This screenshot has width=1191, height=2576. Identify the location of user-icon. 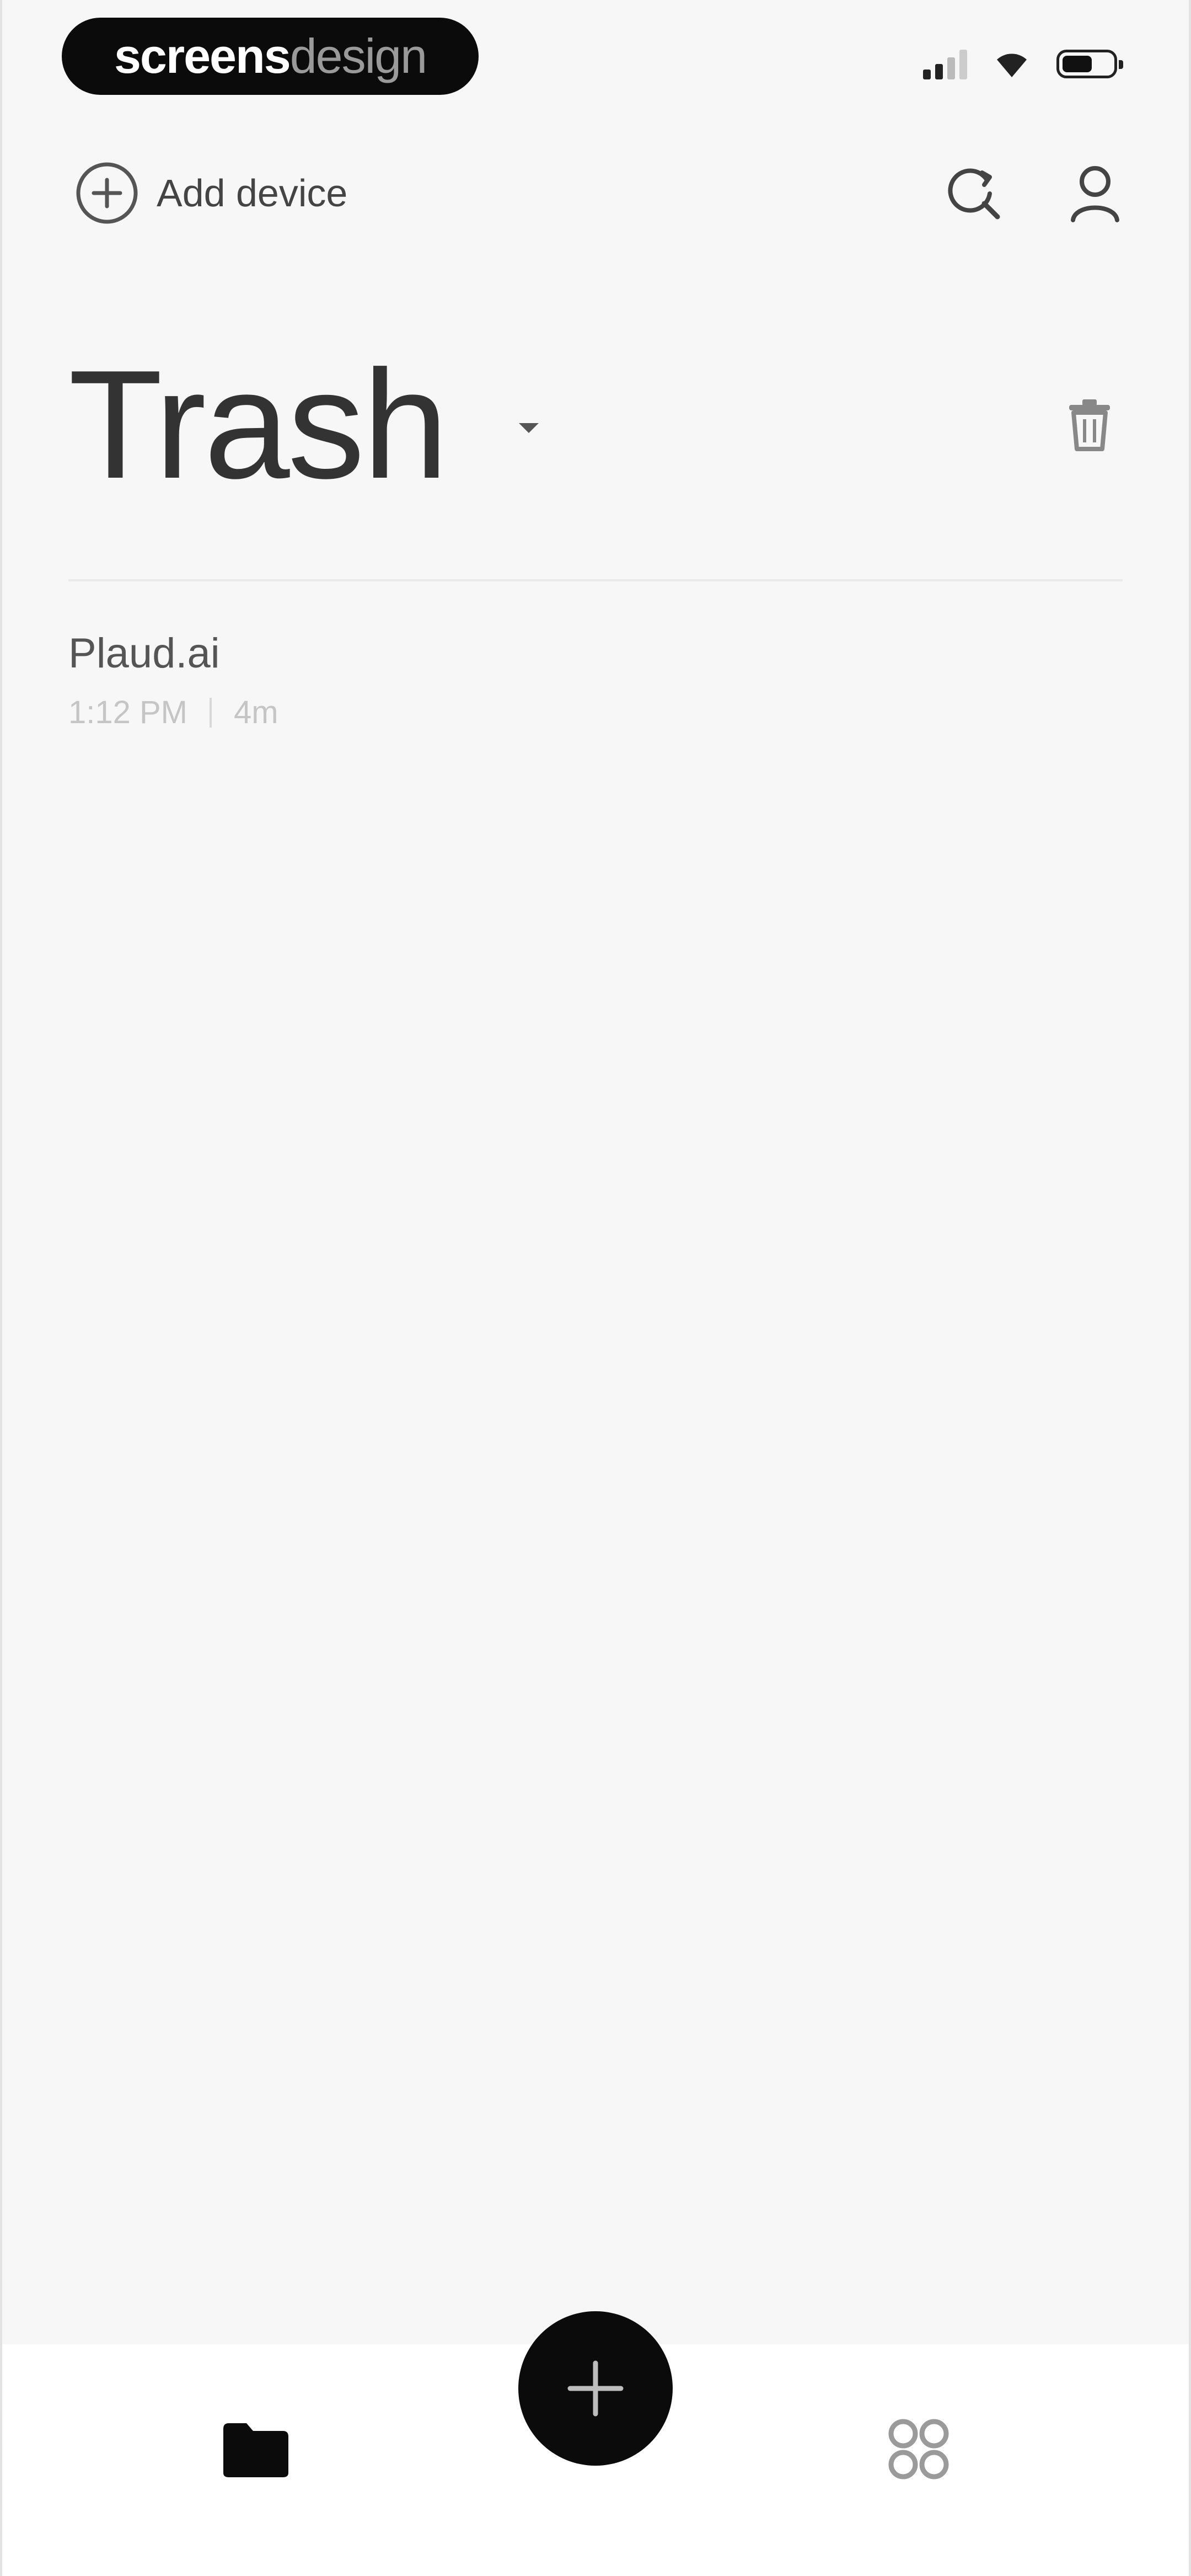
(1095, 194).